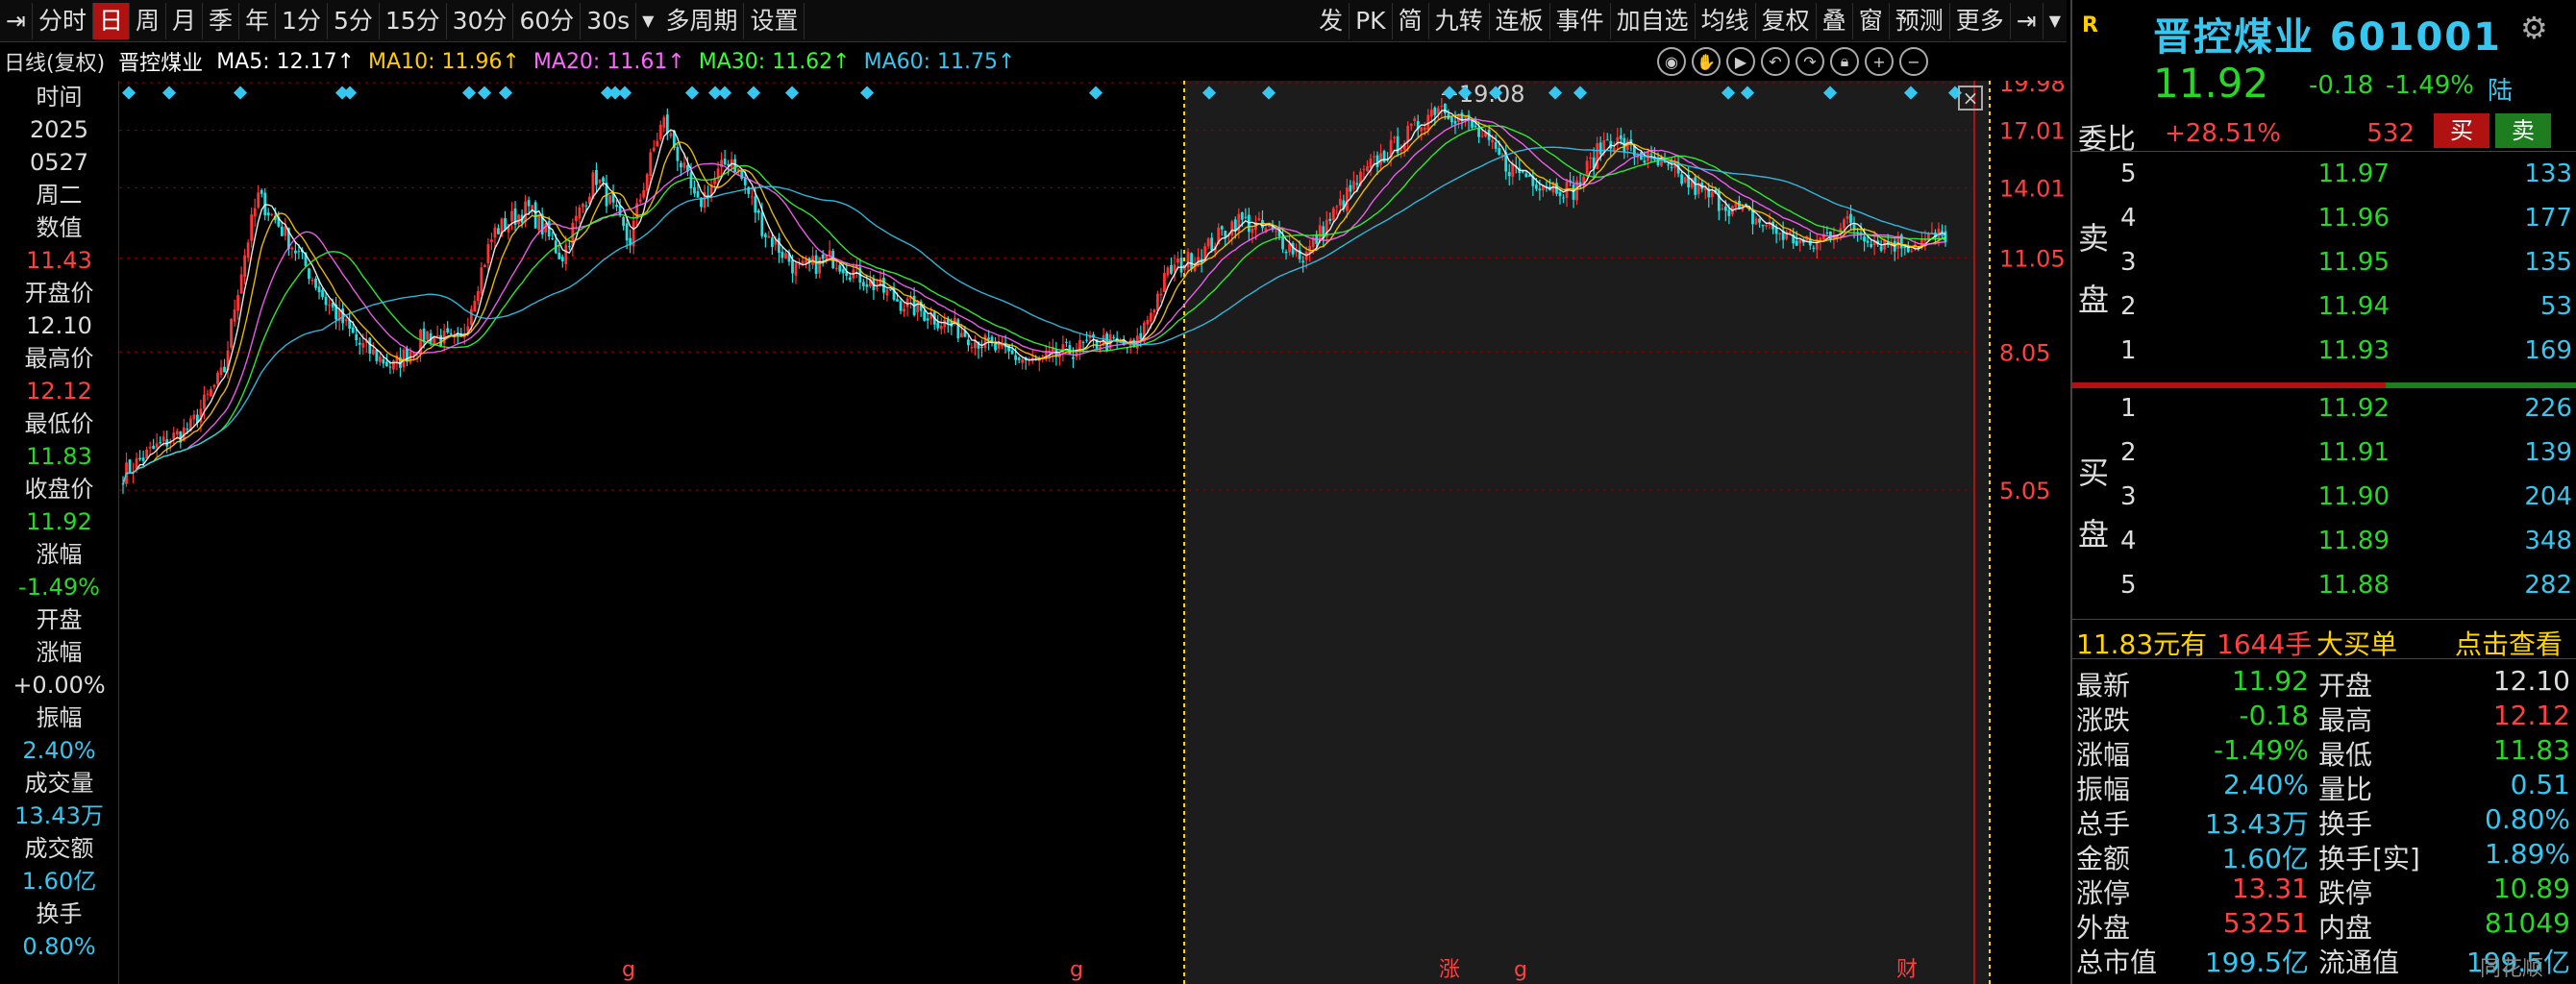 This screenshot has height=984, width=2576. I want to click on bids-level-row: 2 11.91 139, so click(2324, 460).